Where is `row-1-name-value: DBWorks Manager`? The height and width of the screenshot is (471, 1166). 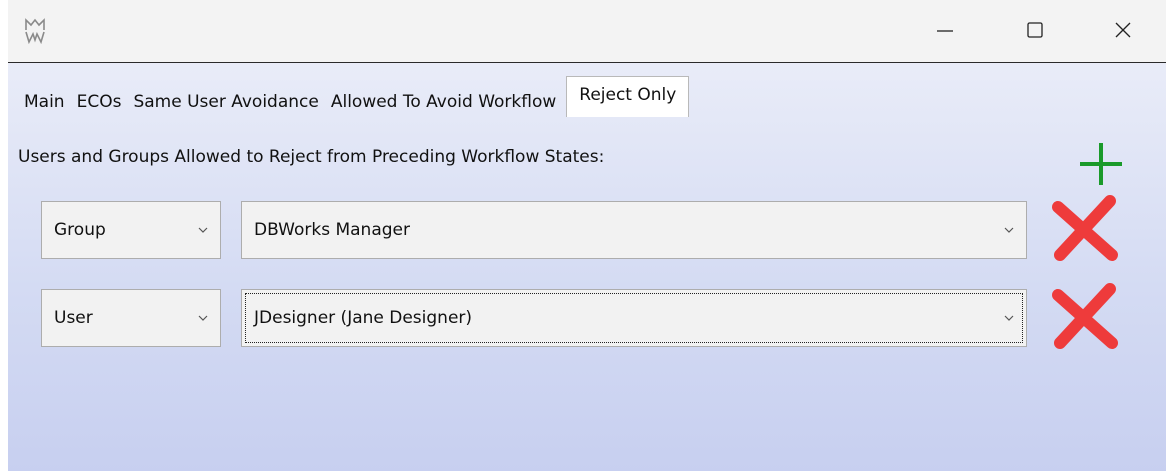
row-1-name-value: DBWorks Manager is located at coordinates (332, 230).